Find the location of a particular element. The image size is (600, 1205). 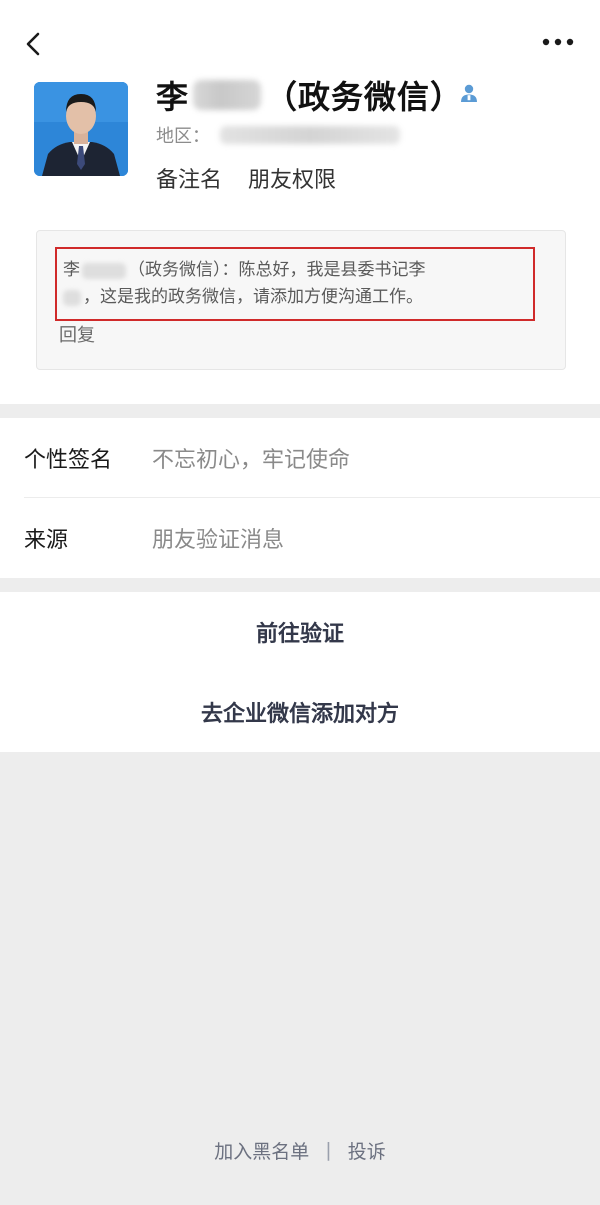

remark-row: 备注名 朋友权限 is located at coordinates (246, 178).